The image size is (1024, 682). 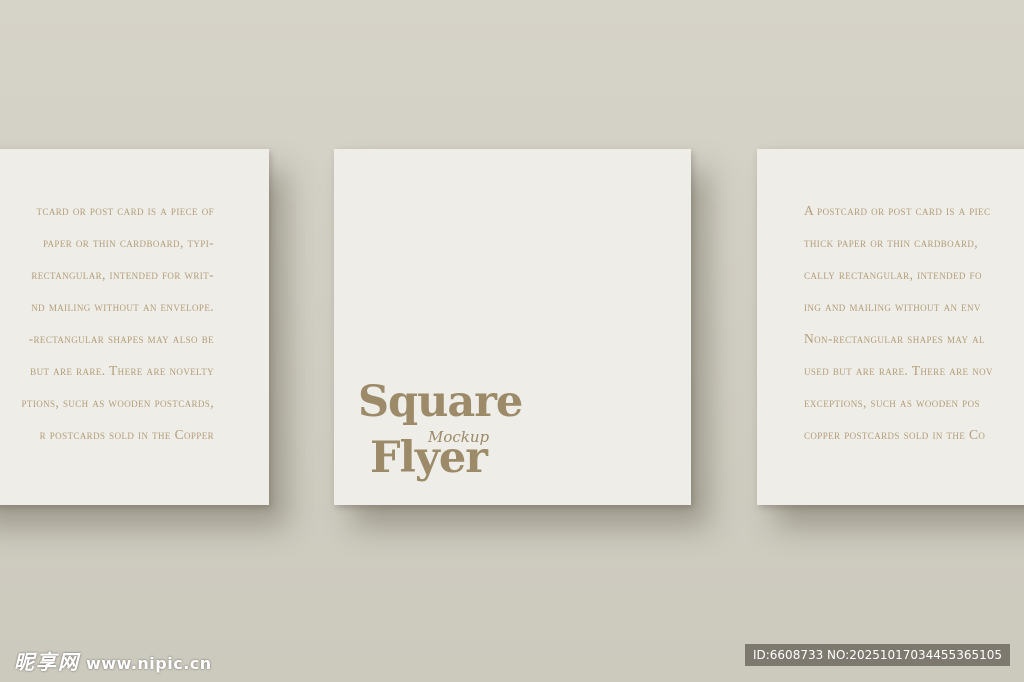 I want to click on watermark-logo: 昵享网 www.nipic.cn, so click(x=113, y=660).